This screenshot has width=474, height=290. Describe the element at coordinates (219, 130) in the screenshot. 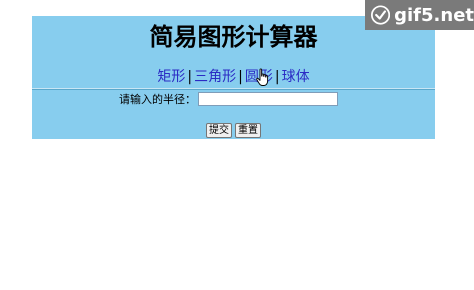

I see `submit-button: 提交` at that location.